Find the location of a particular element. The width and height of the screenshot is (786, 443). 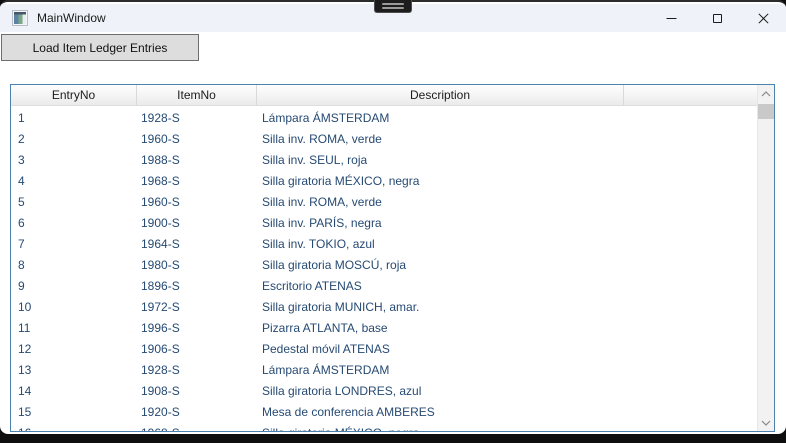

table-row: 2 1960-S Silla inv. ROMA, verde is located at coordinates (384, 138).